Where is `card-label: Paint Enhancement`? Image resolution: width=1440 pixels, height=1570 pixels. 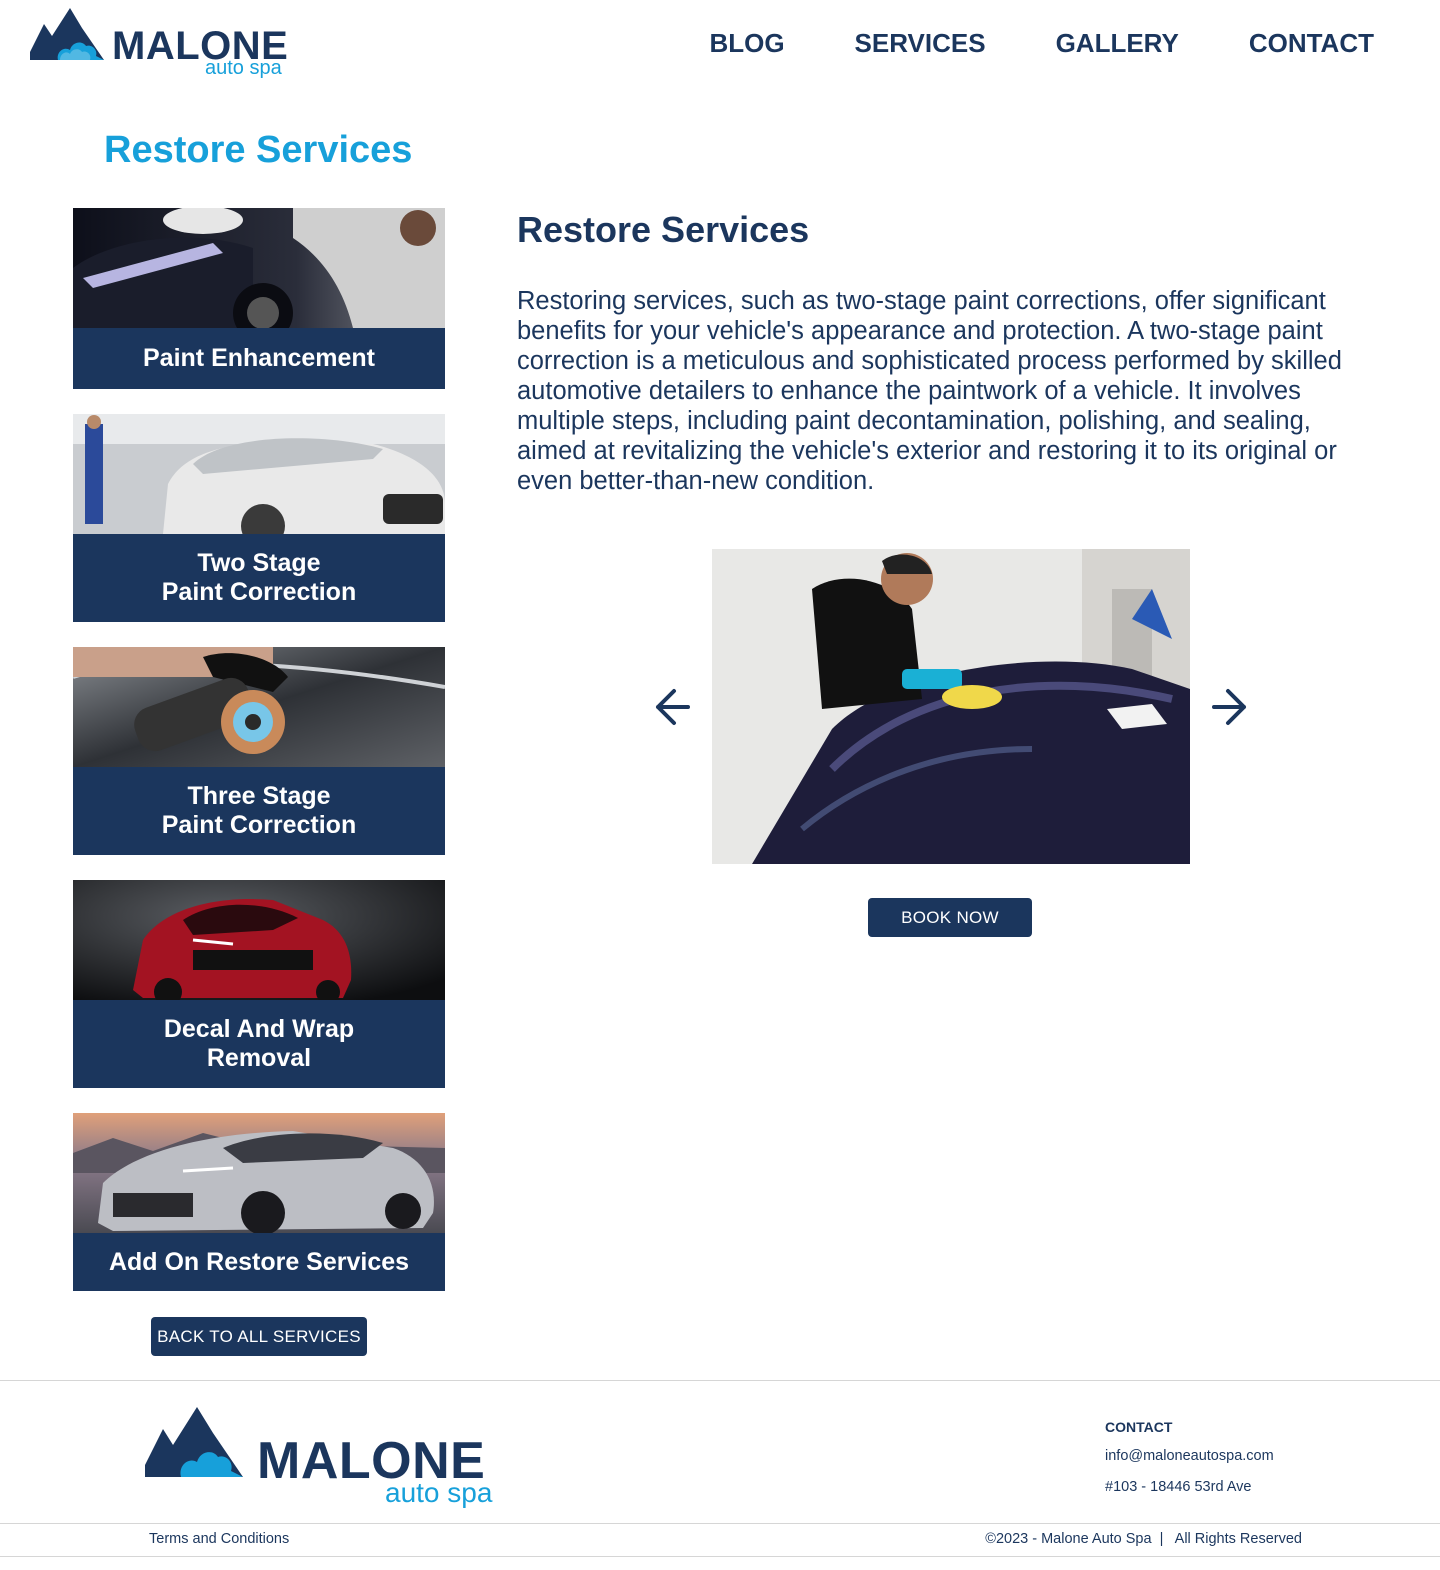
card-label: Paint Enhancement is located at coordinates (259, 358).